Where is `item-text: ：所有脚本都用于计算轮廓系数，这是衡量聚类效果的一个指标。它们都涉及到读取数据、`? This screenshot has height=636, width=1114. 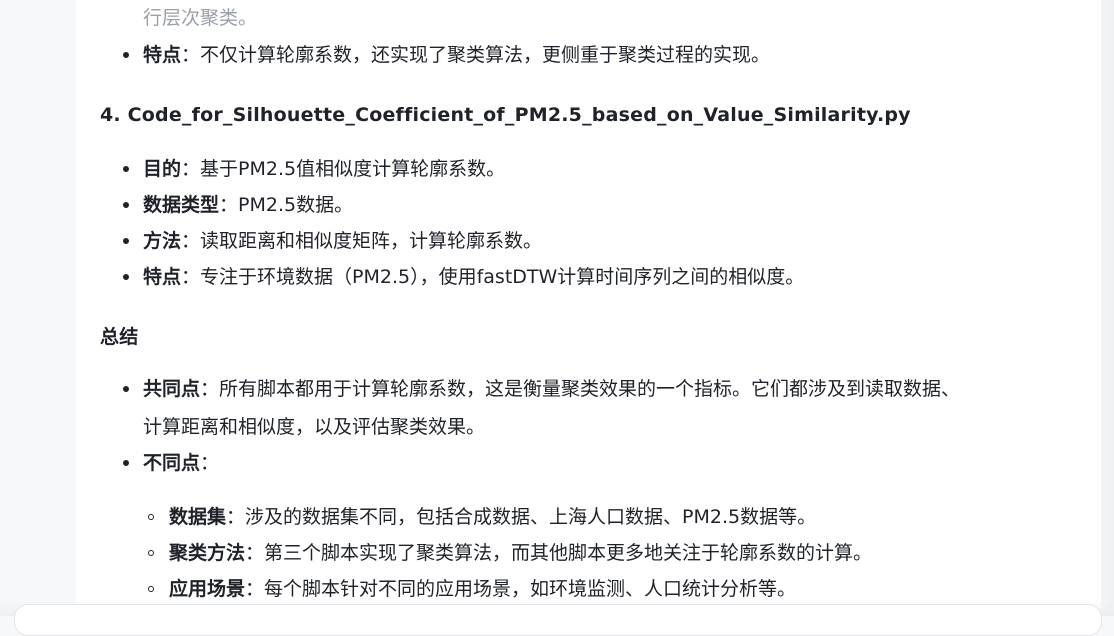 item-text: ：所有脚本都用于计算轮廓系数，这是衡量聚类效果的一个指标。它们都涉及到读取数据、 is located at coordinates (580, 389).